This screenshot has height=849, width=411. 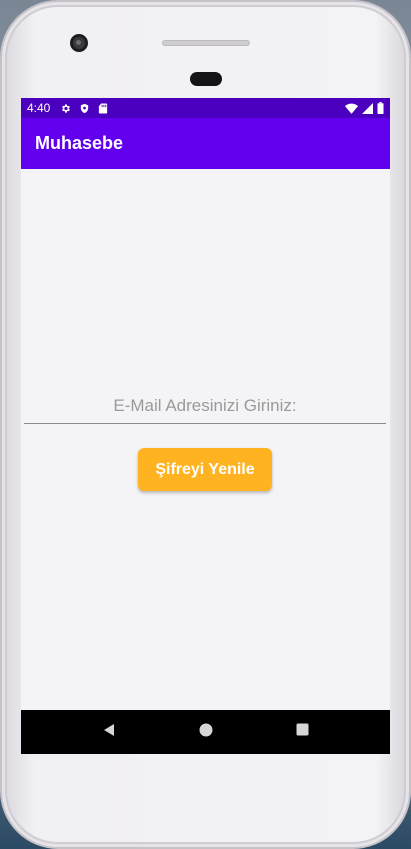 What do you see at coordinates (367, 108) in the screenshot?
I see `signal-icon` at bounding box center [367, 108].